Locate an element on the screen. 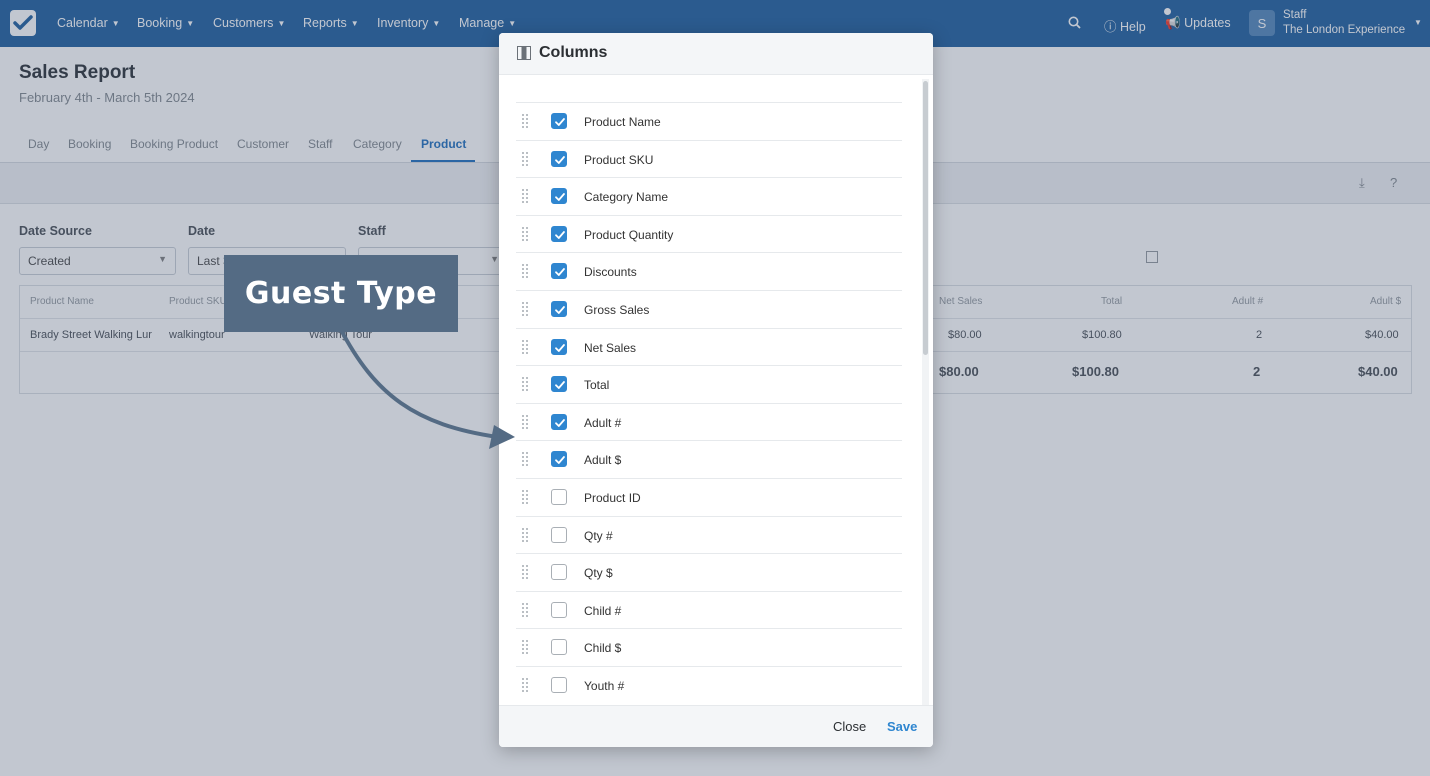 This screenshot has height=776, width=1430. callout-text: Guest Type is located at coordinates (341, 293).